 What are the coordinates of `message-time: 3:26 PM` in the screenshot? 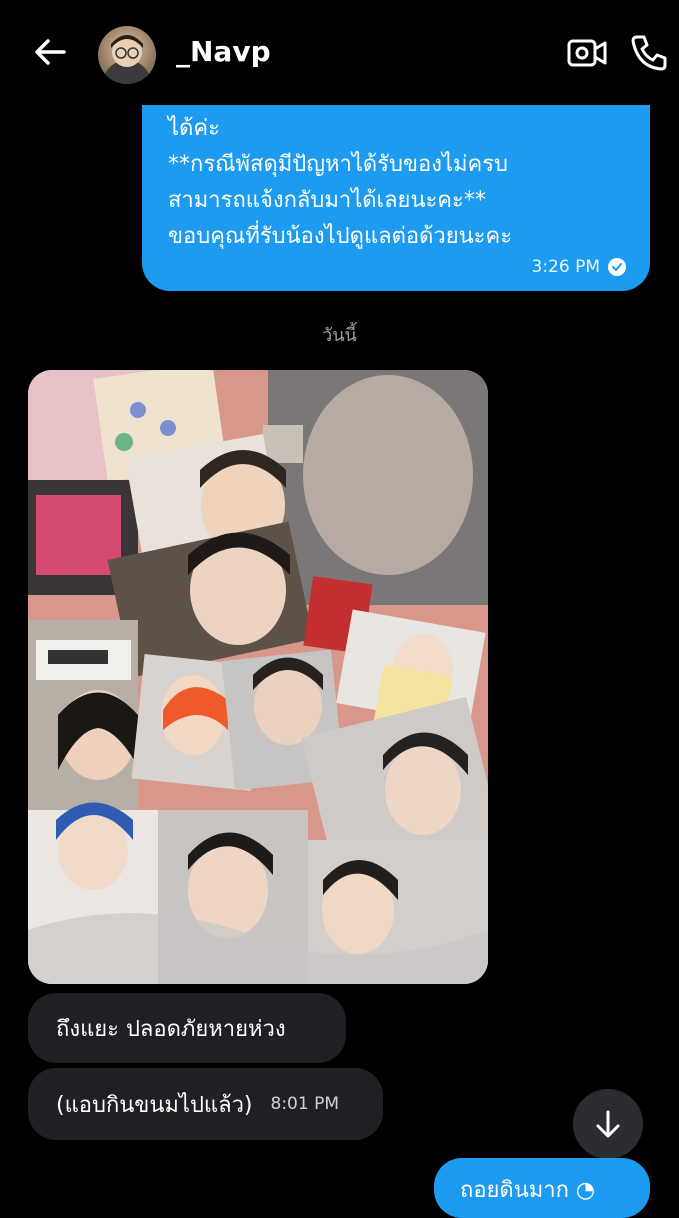 It's located at (566, 267).